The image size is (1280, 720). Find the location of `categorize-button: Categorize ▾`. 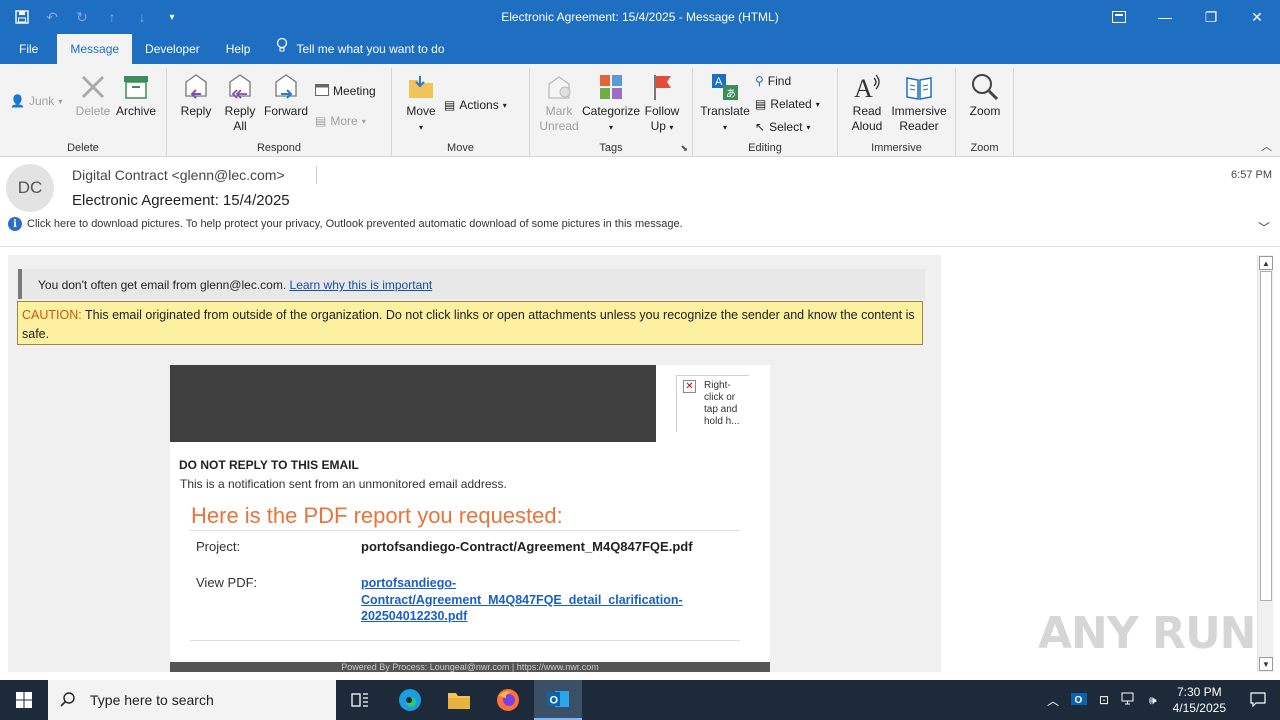

categorize-button: Categorize ▾ is located at coordinates (611, 103).